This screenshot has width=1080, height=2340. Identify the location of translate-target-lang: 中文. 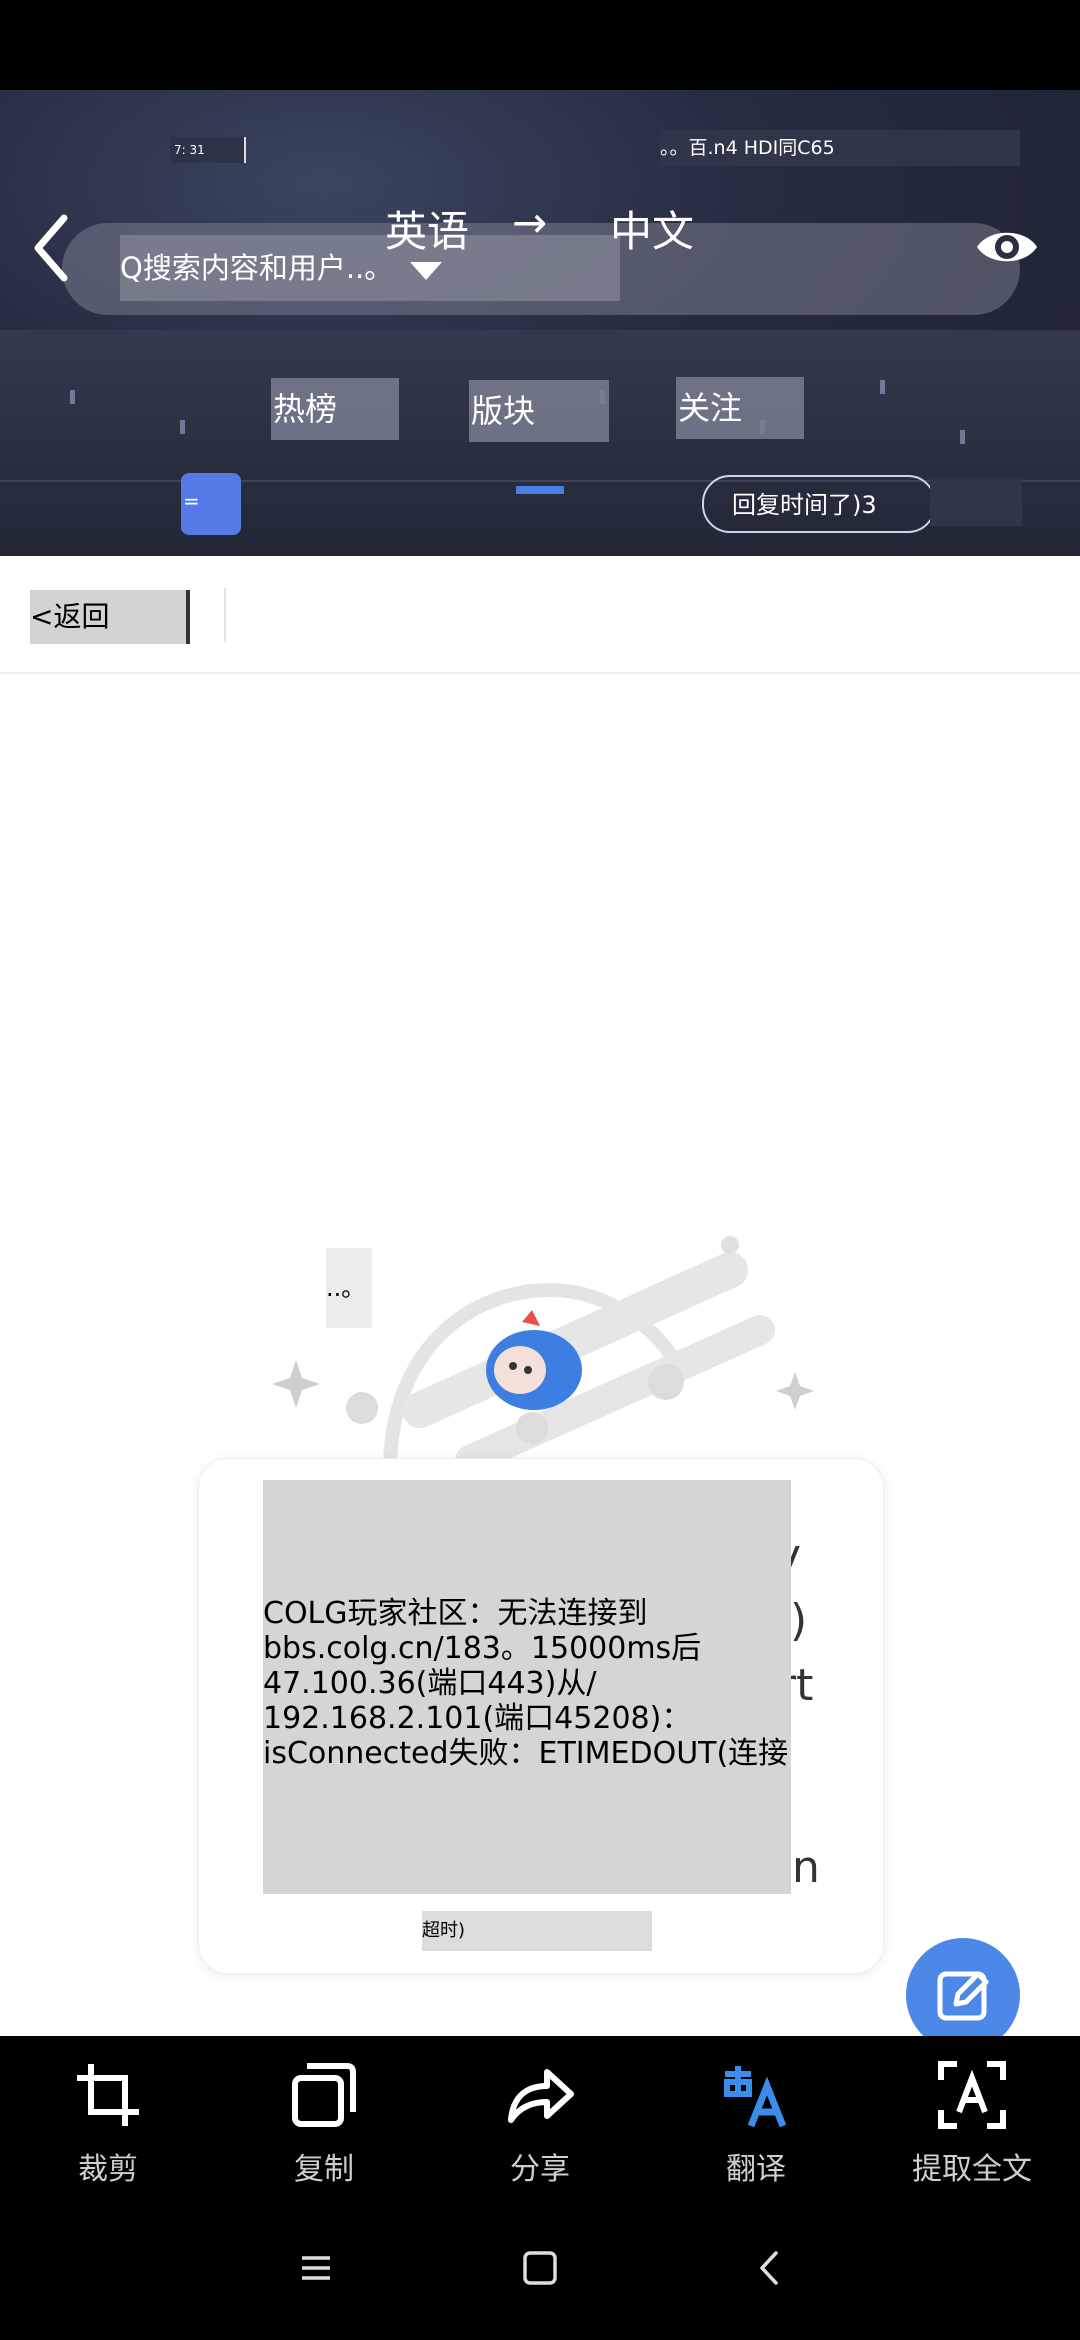
(652, 228).